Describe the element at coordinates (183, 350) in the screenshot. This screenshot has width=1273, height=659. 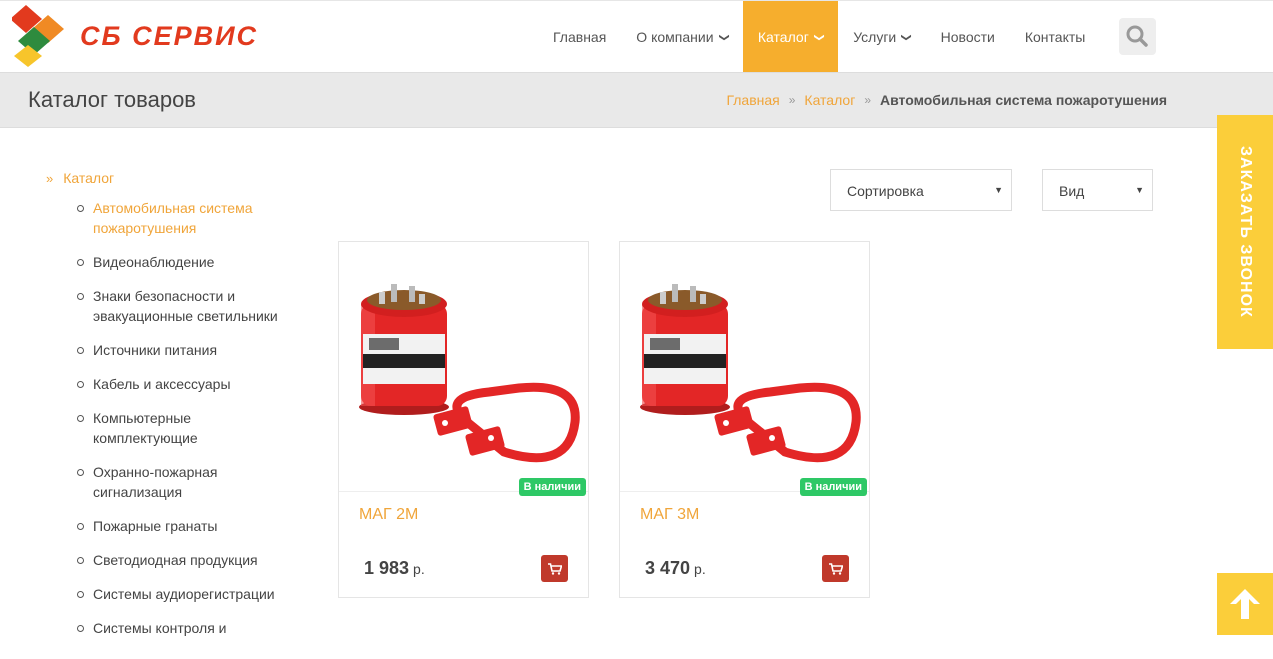
I see `sidebar-item-power: Источники питания` at that location.